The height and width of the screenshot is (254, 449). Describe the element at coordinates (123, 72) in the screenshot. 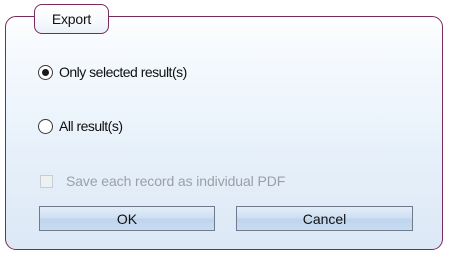

I see `radio-option-label: Only selected result(s)` at that location.